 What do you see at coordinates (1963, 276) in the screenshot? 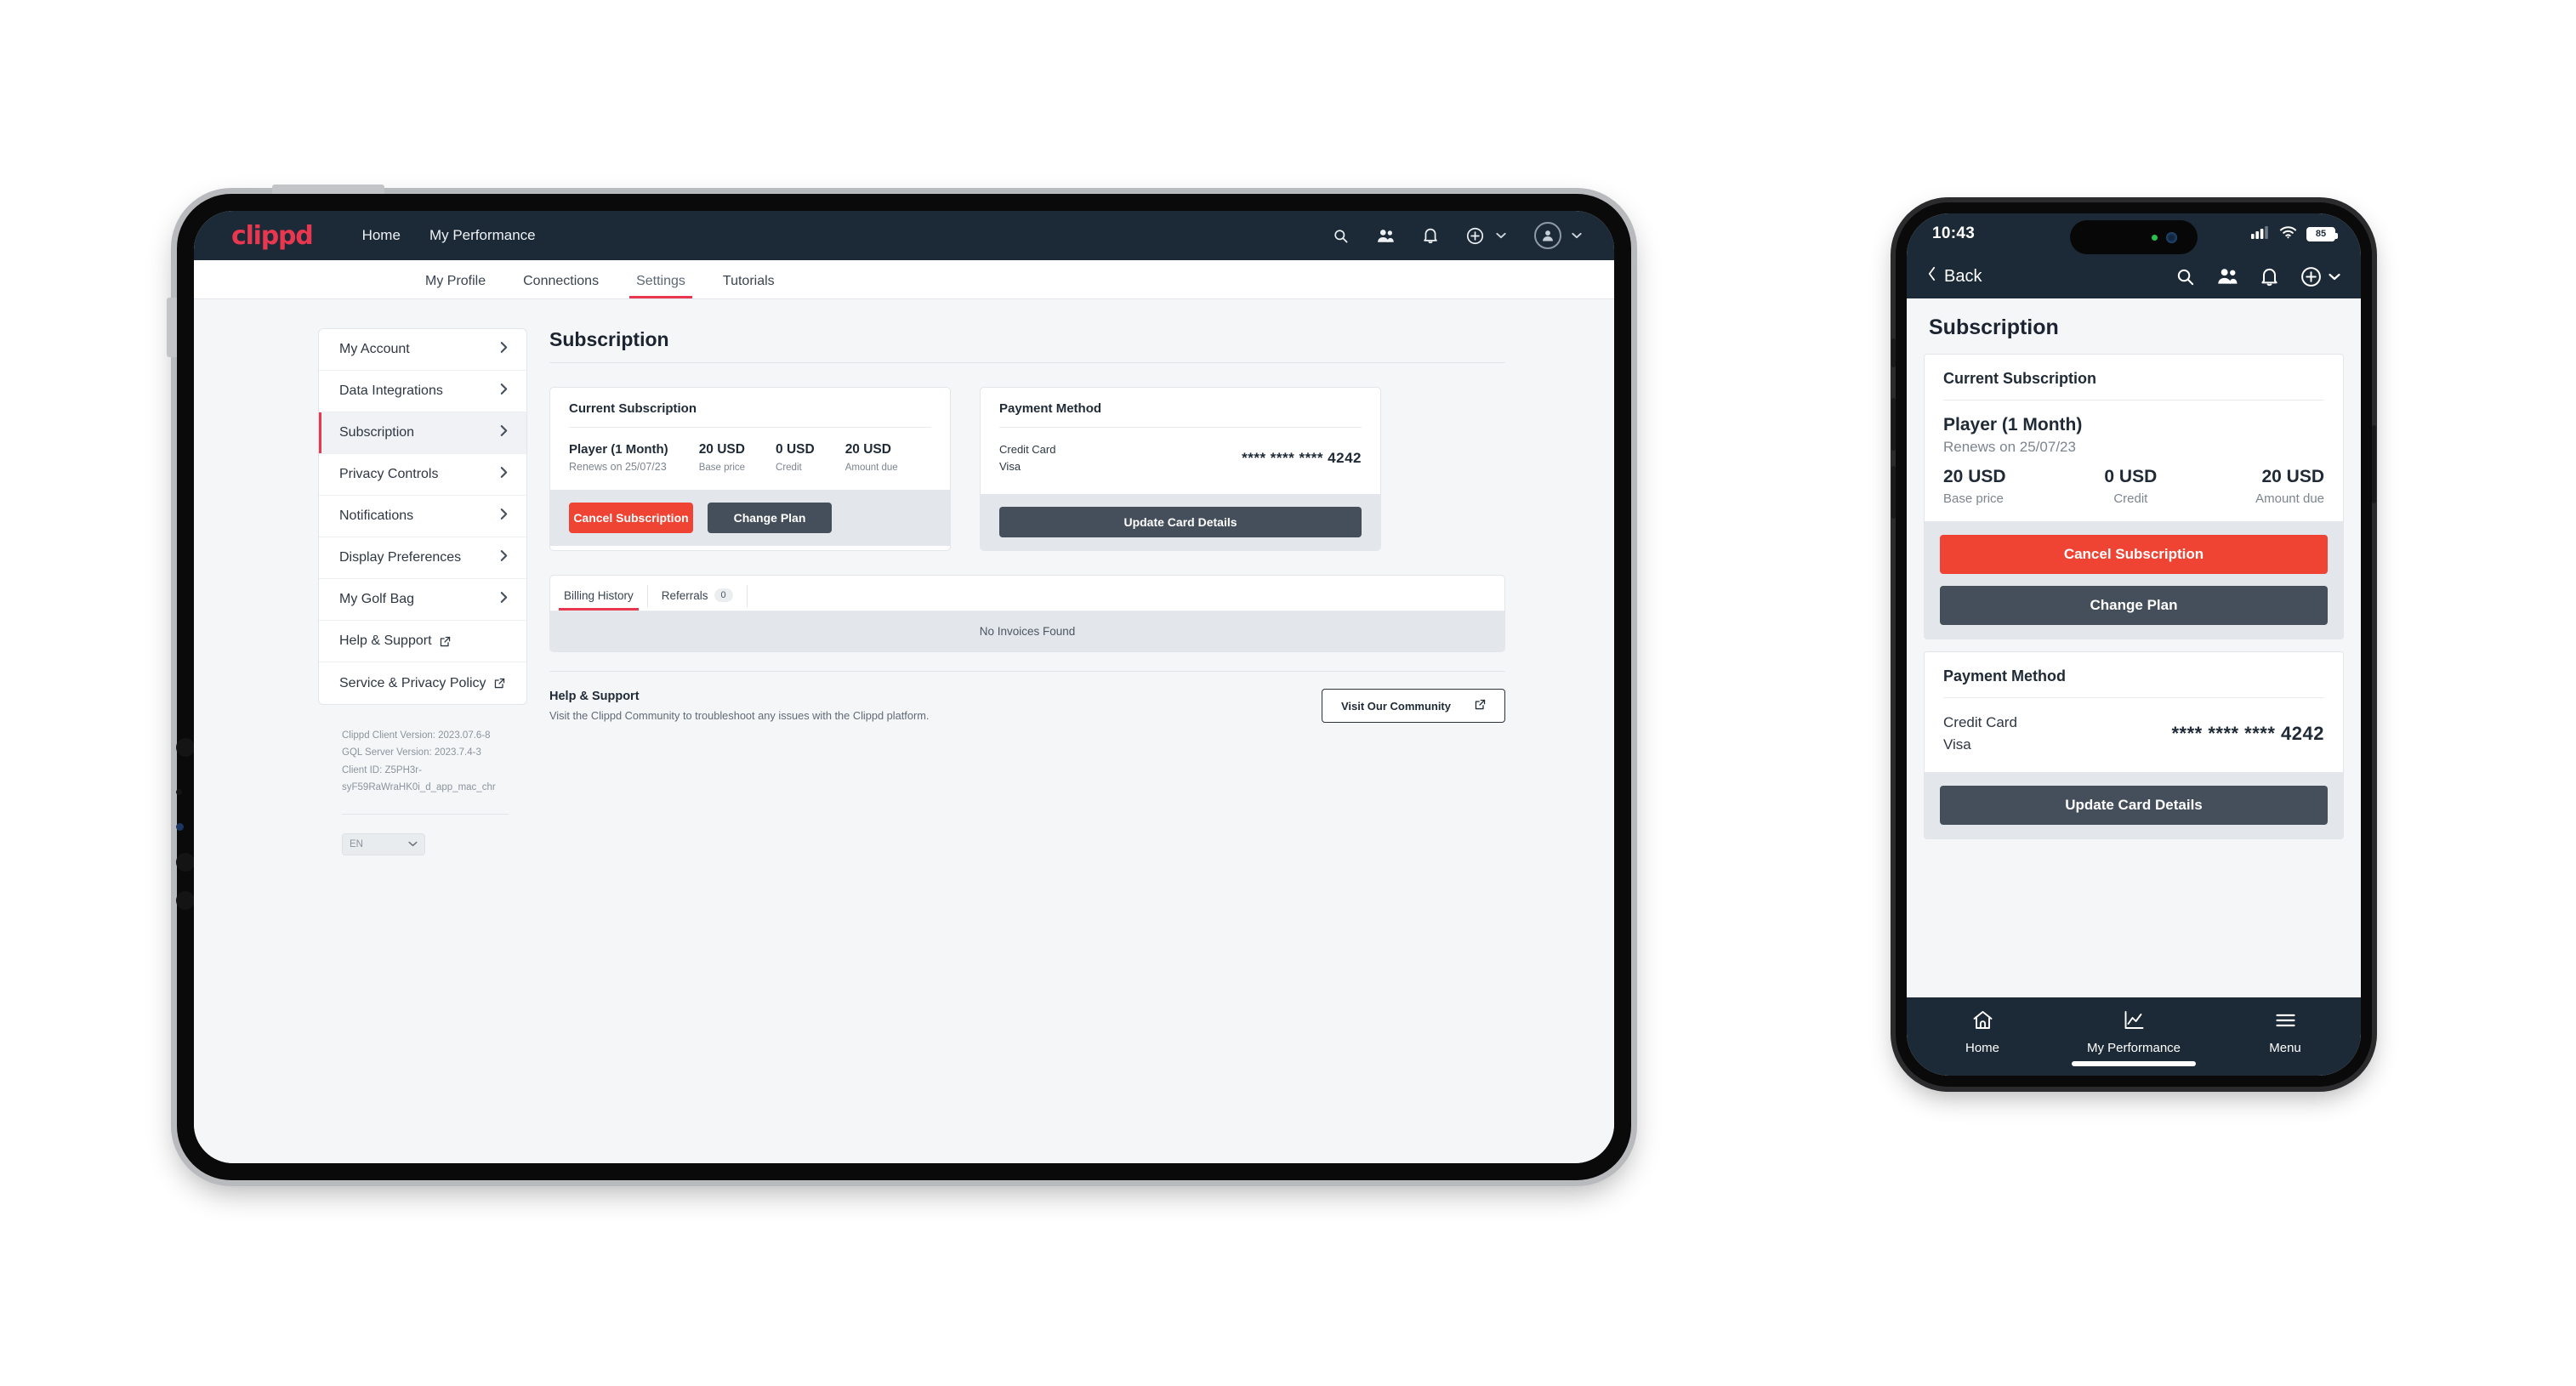
I see `back-label: Back` at bounding box center [1963, 276].